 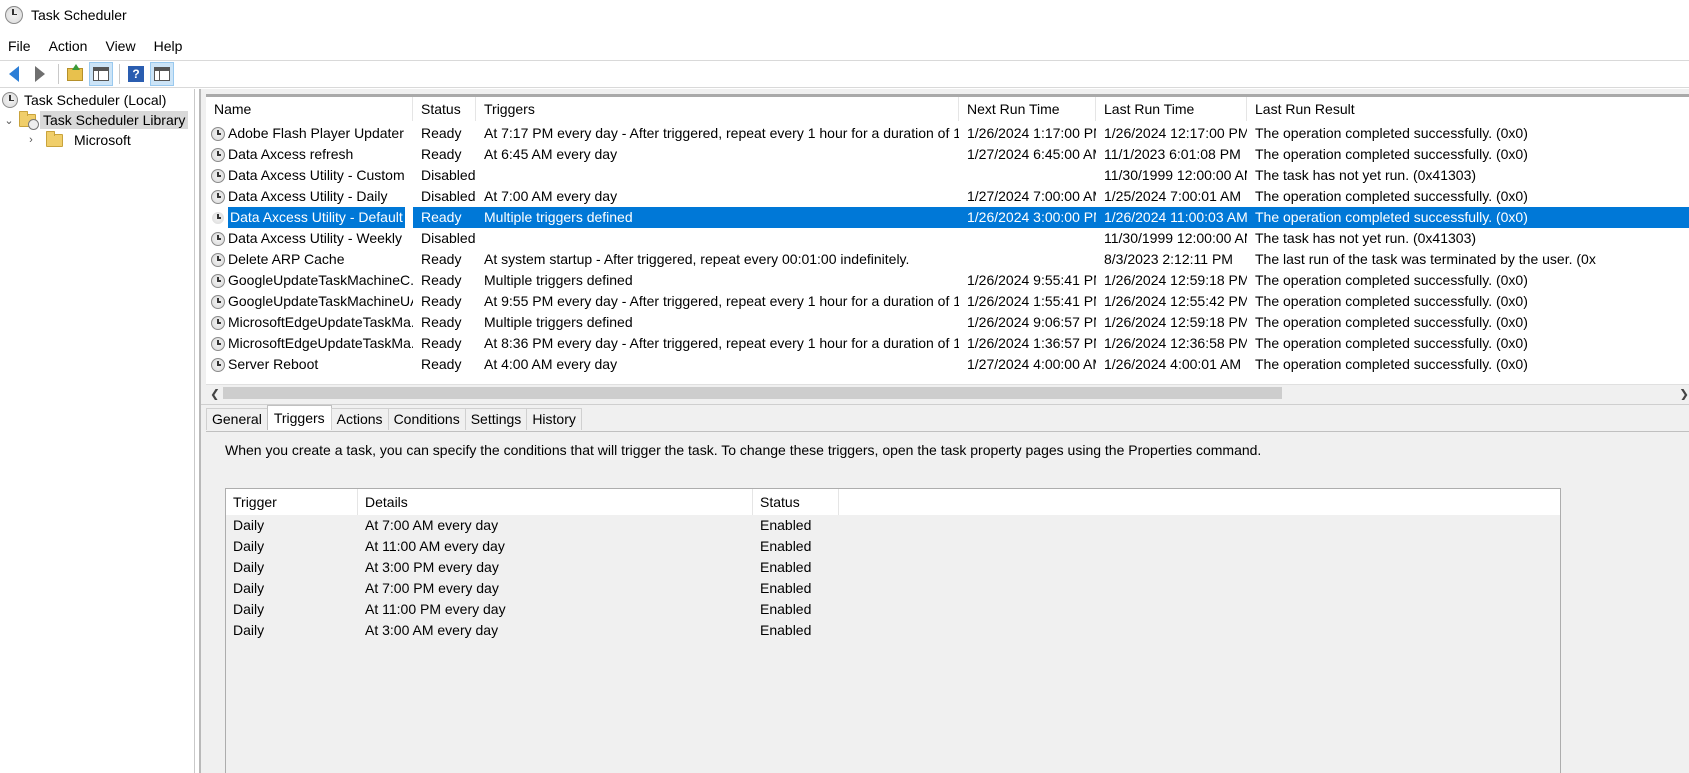 I want to click on task-triggers: Multiple triggers defined, so click(x=717, y=217).